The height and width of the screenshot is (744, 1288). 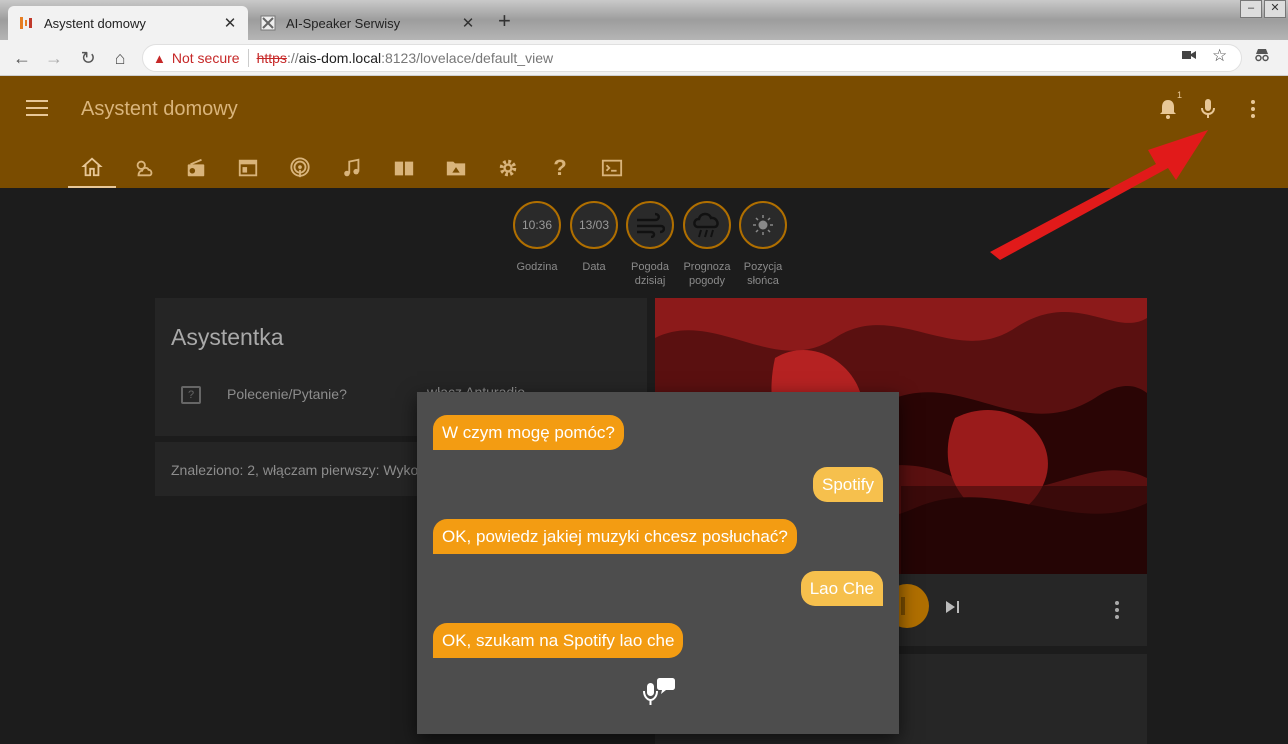 I want to click on tab-title: Asystent domowy, so click(x=95, y=23).